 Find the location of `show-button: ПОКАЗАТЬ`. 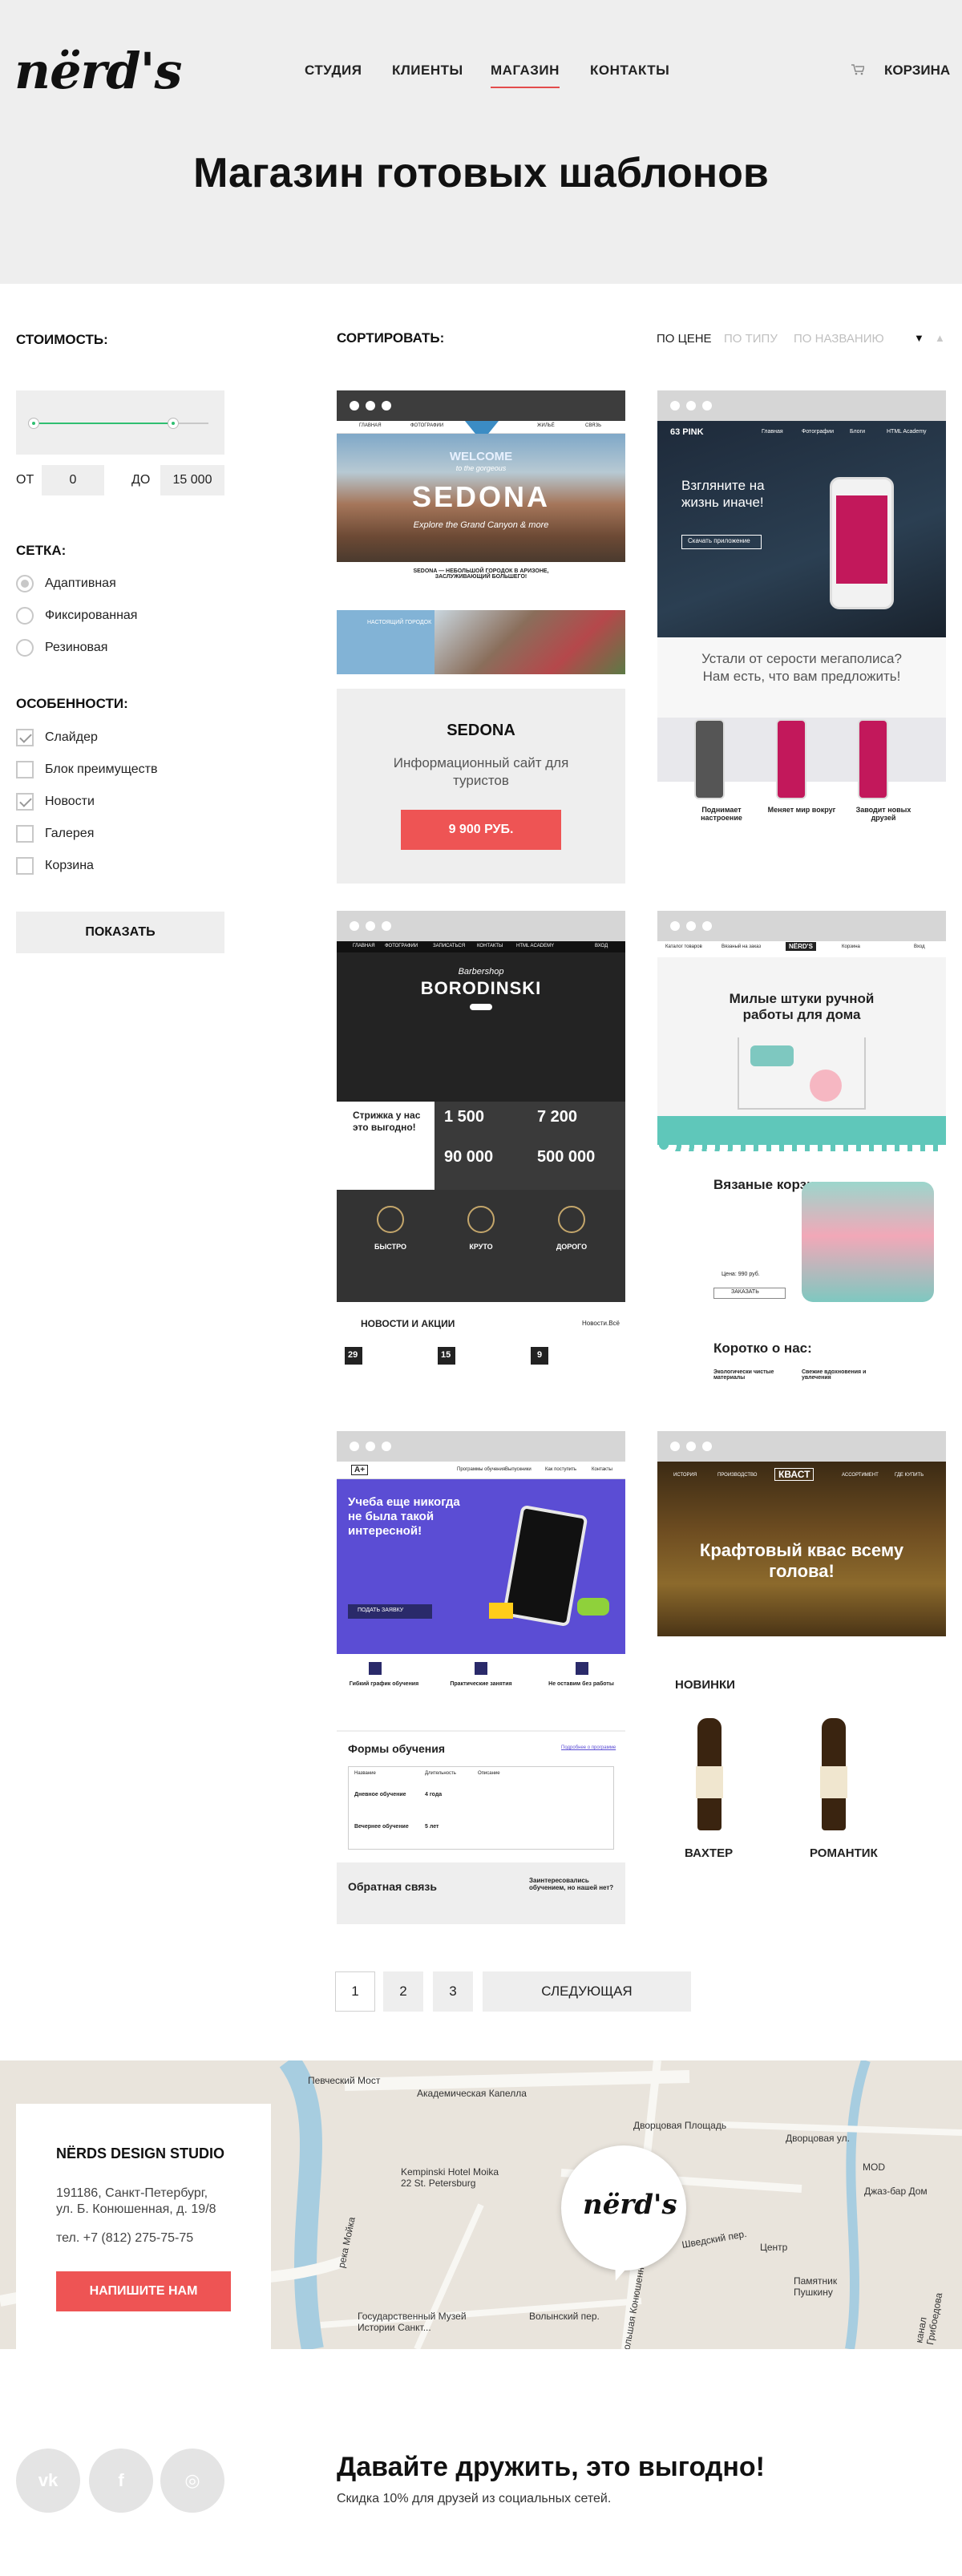

show-button: ПОКАЗАТЬ is located at coordinates (120, 932).